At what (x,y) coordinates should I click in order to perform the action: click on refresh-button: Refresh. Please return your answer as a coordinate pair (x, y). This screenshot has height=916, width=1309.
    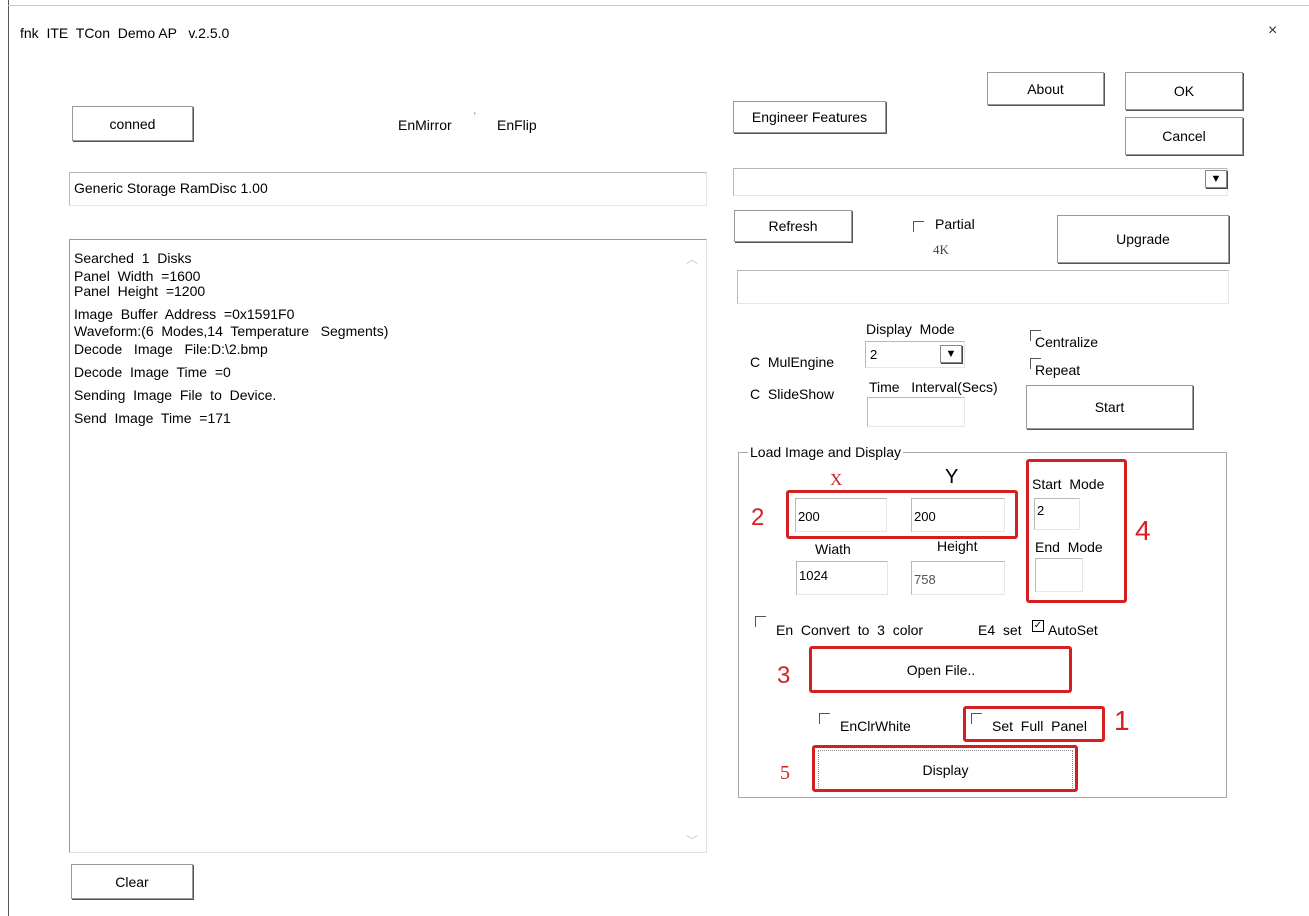
    Looking at the image, I should click on (793, 226).